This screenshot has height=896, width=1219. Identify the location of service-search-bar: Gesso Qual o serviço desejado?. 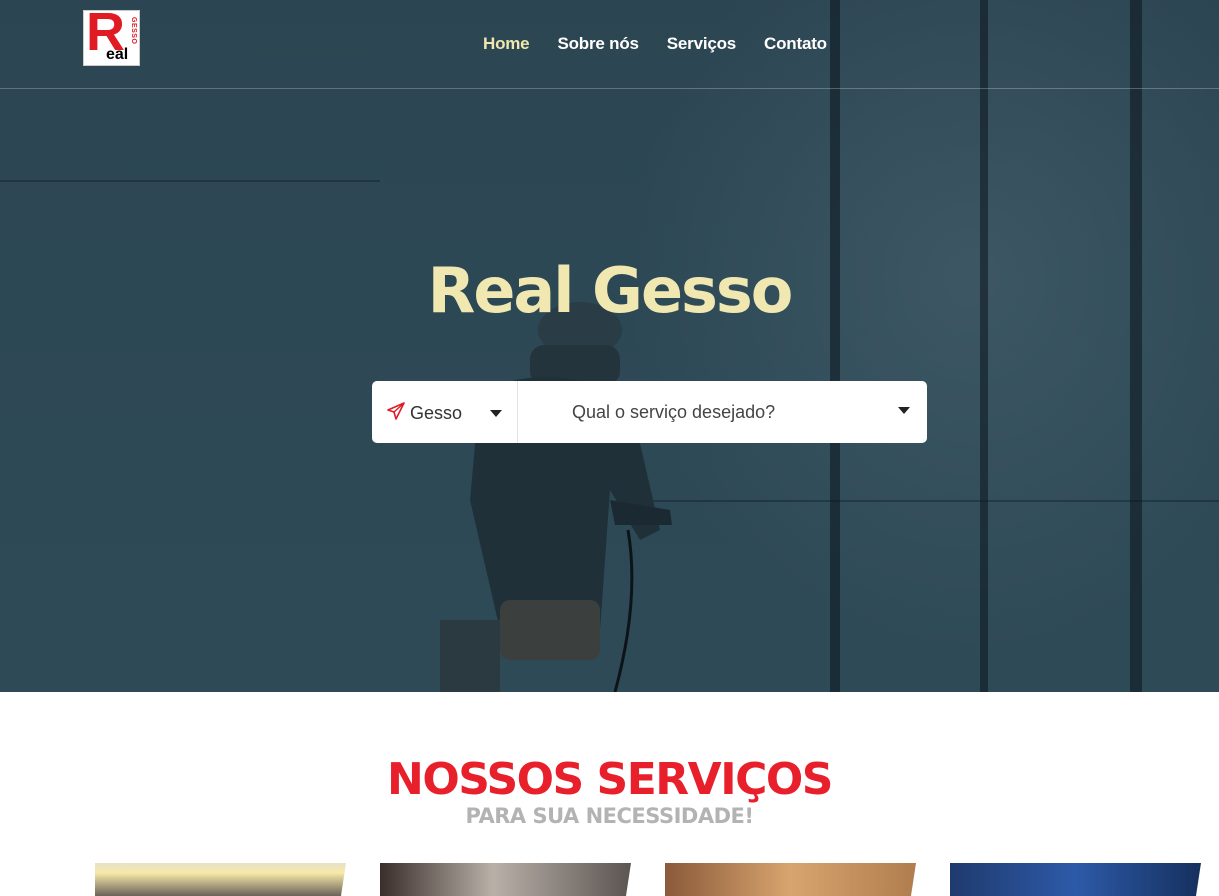
(649, 412).